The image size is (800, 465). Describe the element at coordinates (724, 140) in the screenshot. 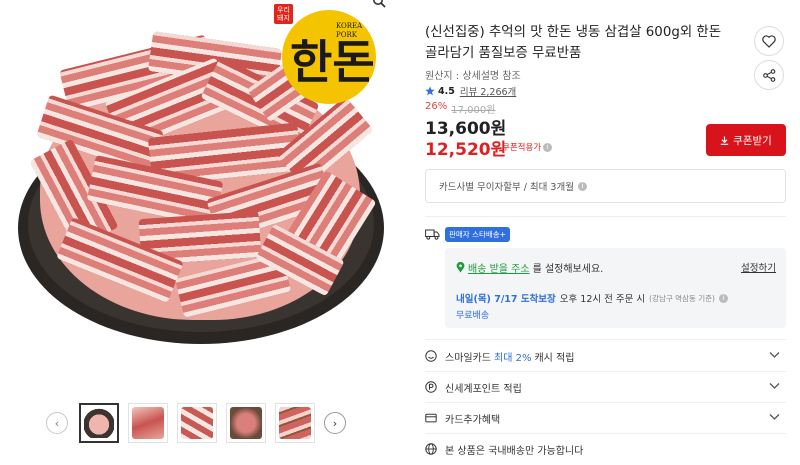

I see `download-icon` at that location.